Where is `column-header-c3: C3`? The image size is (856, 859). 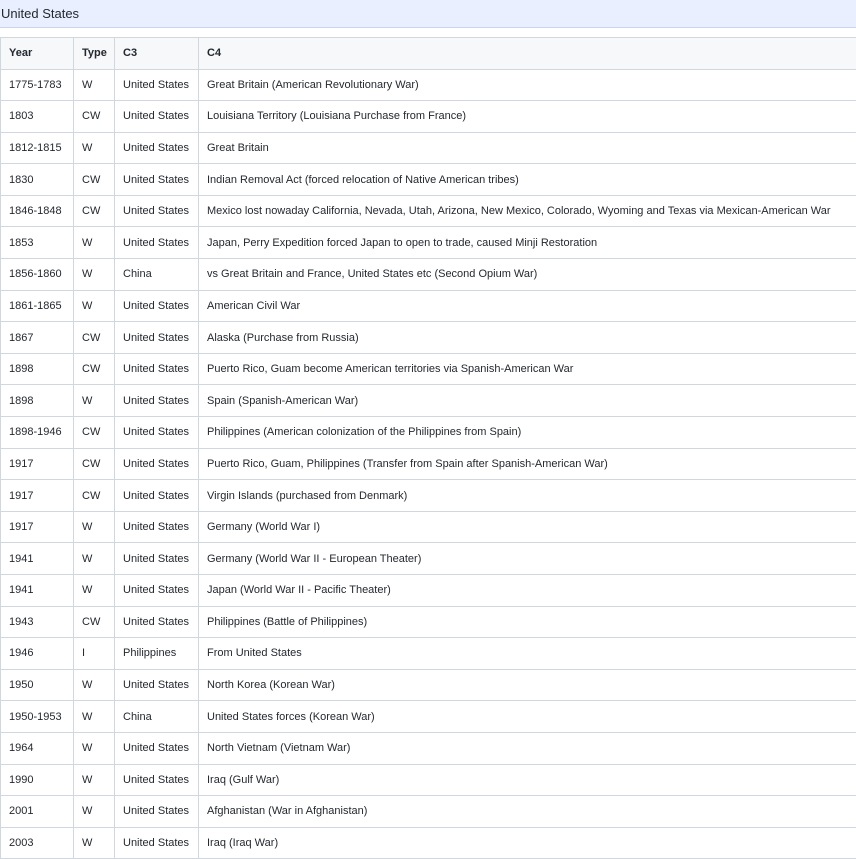 column-header-c3: C3 is located at coordinates (156, 54).